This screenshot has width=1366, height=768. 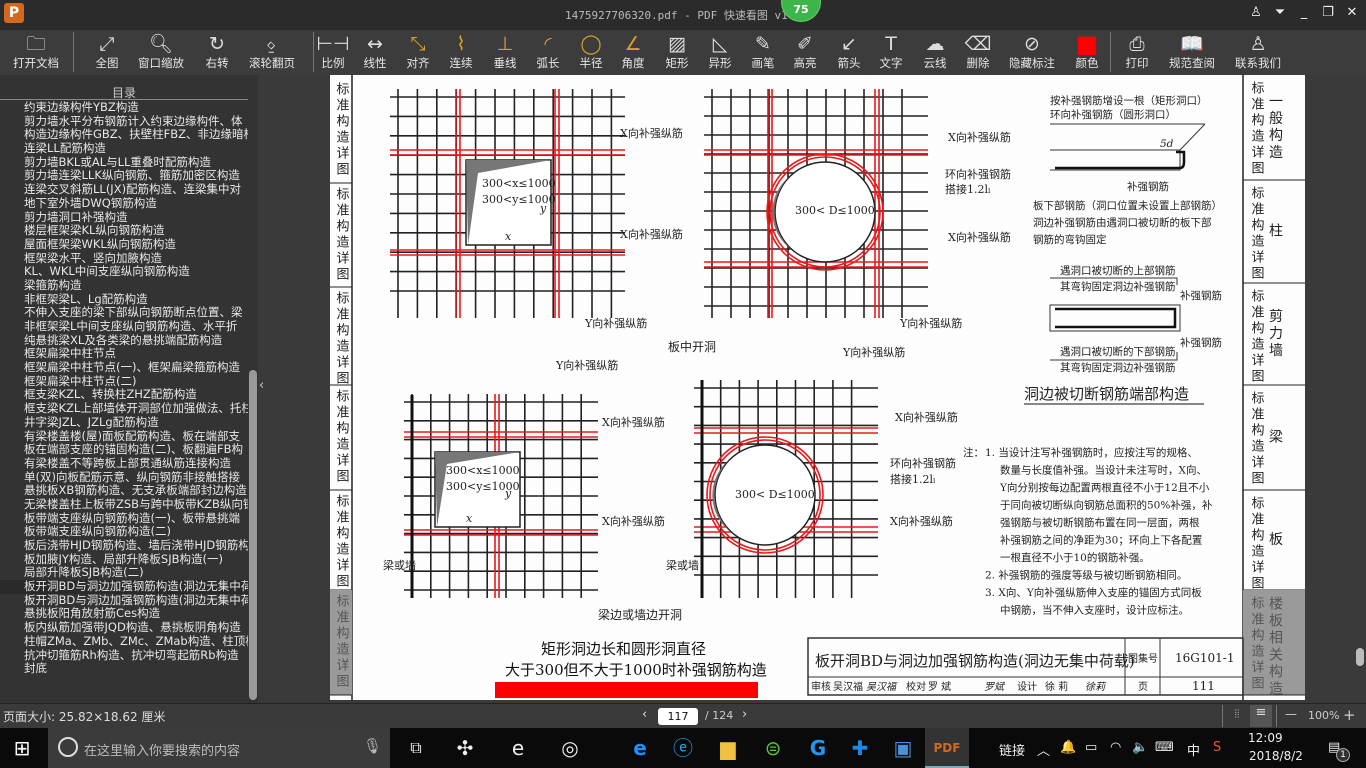 I want to click on toc-item: 抗冲切箍筋Rh构造、抗冲切弯起筋Rb构造, so click(x=124, y=656).